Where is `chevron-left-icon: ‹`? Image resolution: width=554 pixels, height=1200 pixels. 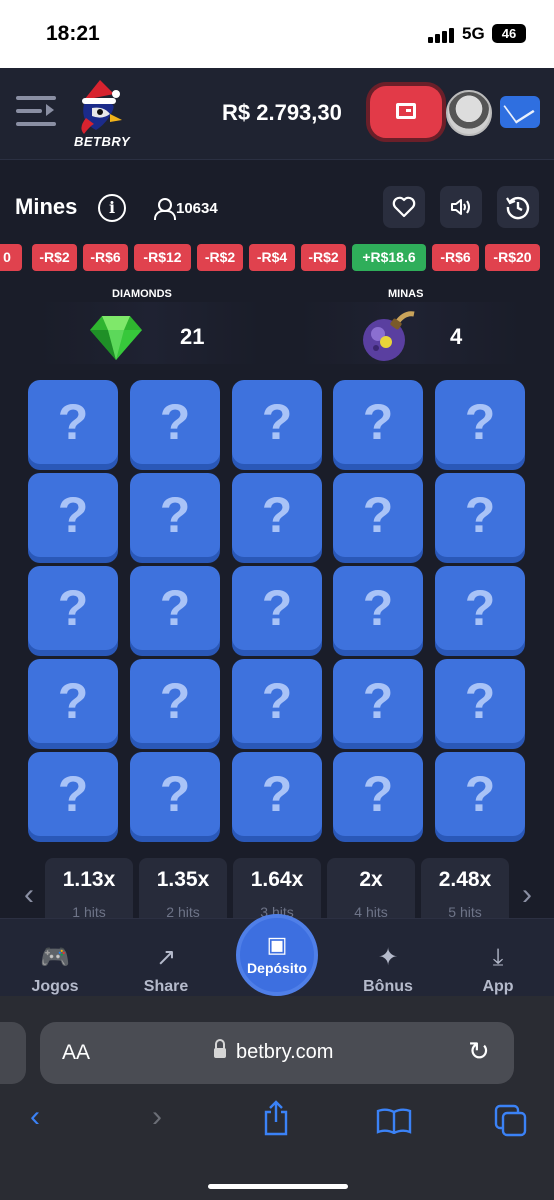 chevron-left-icon: ‹ is located at coordinates (29, 895).